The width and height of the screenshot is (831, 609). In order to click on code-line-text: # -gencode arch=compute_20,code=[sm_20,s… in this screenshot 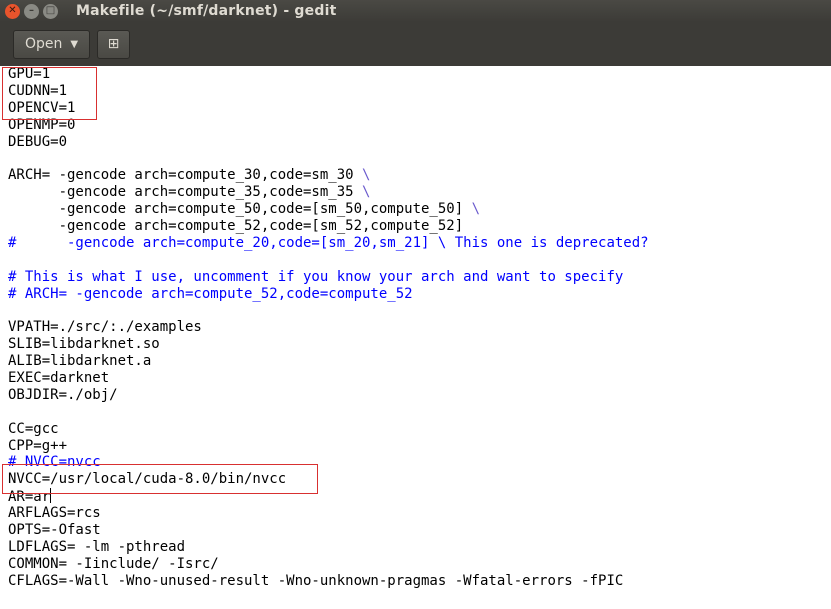, I will do `click(328, 242)`.